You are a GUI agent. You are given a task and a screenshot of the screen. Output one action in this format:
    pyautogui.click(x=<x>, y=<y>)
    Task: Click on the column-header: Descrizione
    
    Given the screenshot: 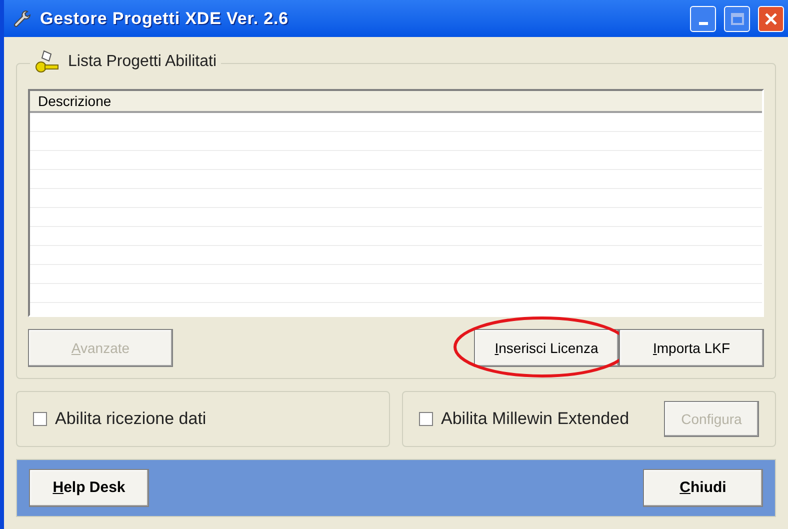 What is the action you would take?
    pyautogui.click(x=396, y=101)
    